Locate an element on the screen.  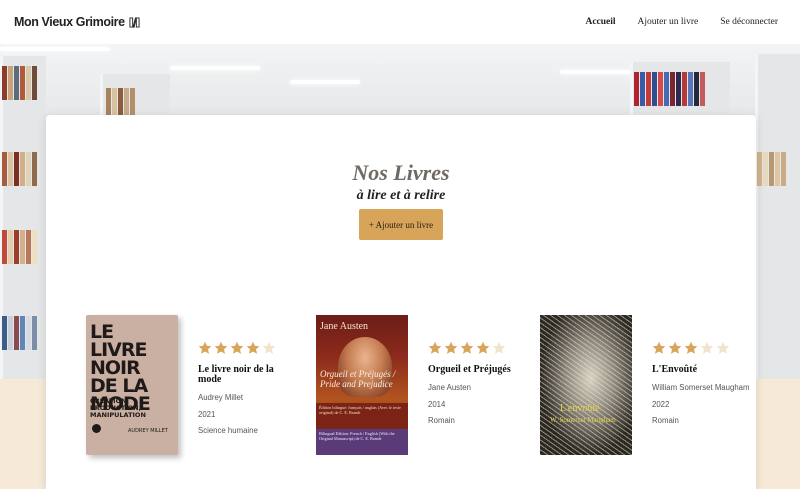
cover-author: W. Somerset Maugham is located at coordinates (583, 420).